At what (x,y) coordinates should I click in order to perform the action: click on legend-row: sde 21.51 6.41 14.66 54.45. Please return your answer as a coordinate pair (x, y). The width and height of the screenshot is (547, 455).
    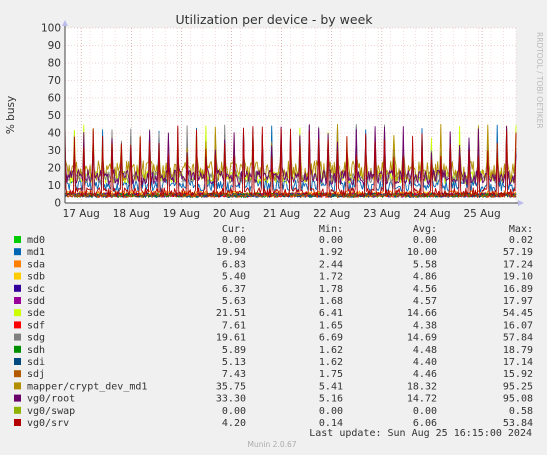
    Looking at the image, I should click on (273, 313).